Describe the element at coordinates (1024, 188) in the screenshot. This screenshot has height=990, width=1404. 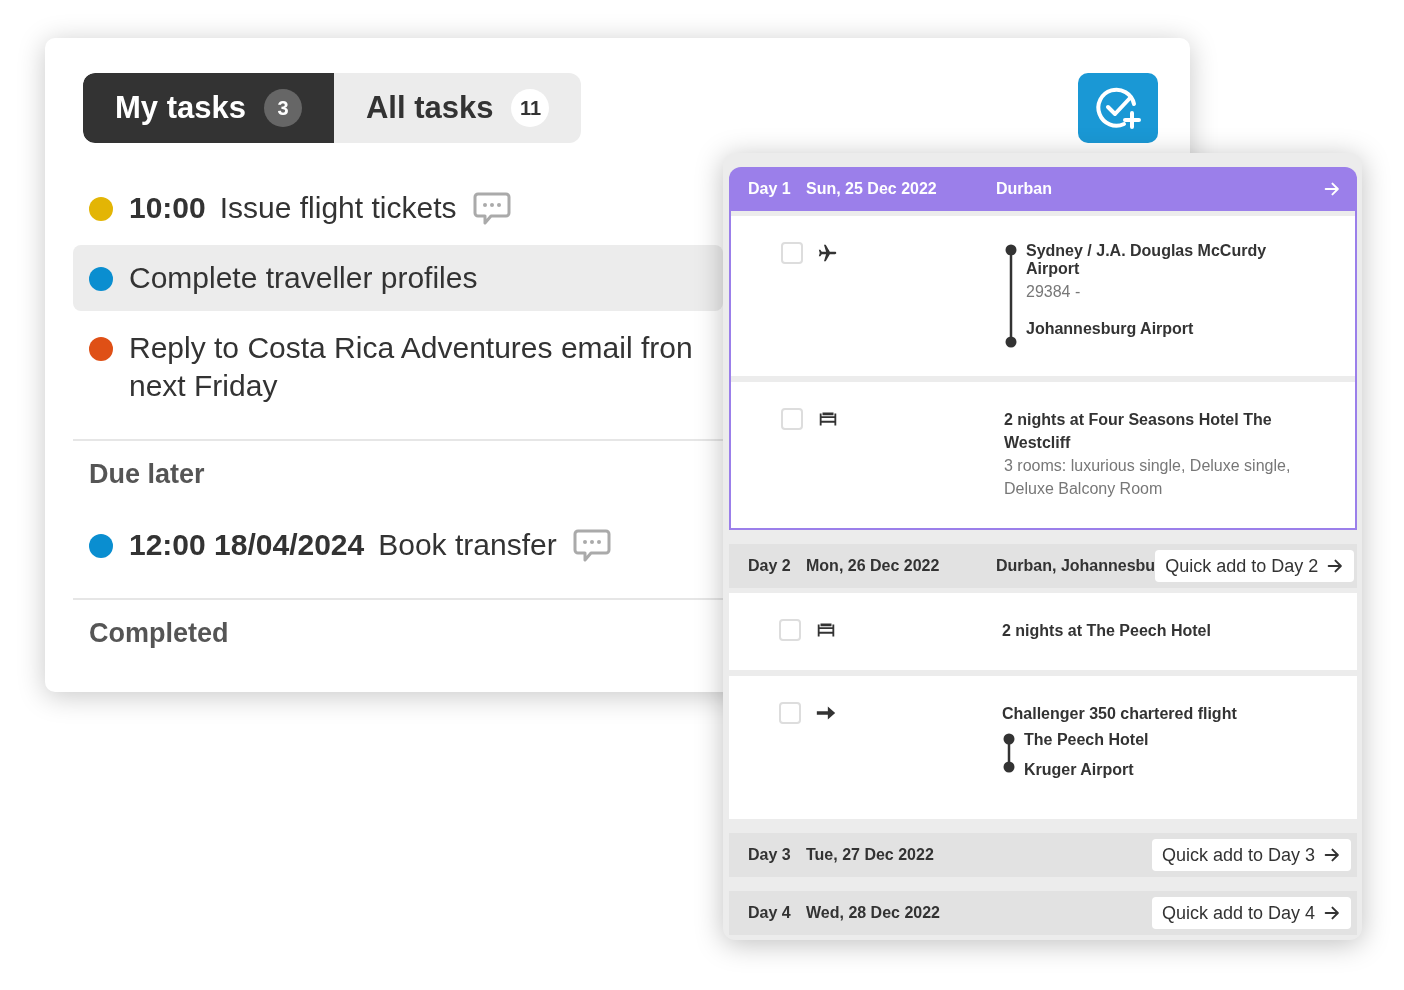
I see `day-location: Durban` at that location.